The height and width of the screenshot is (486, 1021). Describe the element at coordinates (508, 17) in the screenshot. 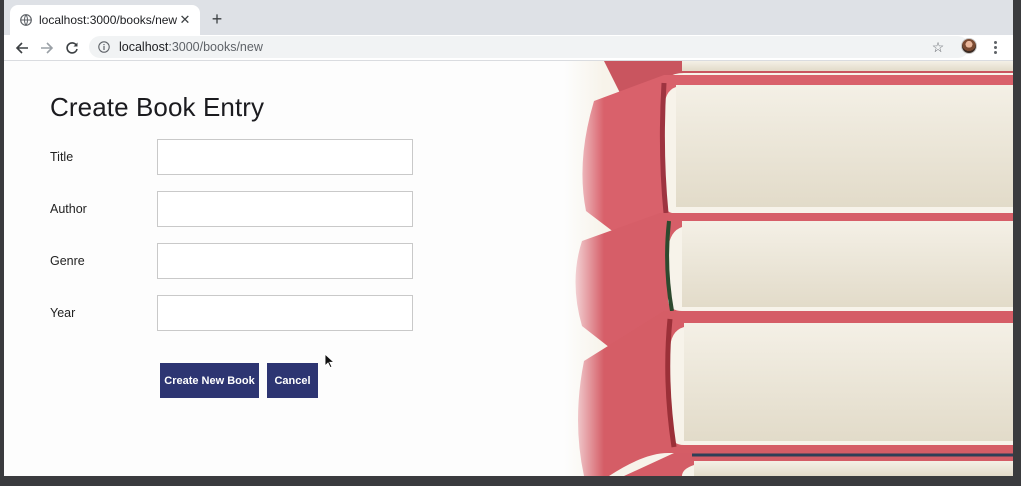

I see `tab-strip: localhost:3000/books/new ✕ +` at that location.